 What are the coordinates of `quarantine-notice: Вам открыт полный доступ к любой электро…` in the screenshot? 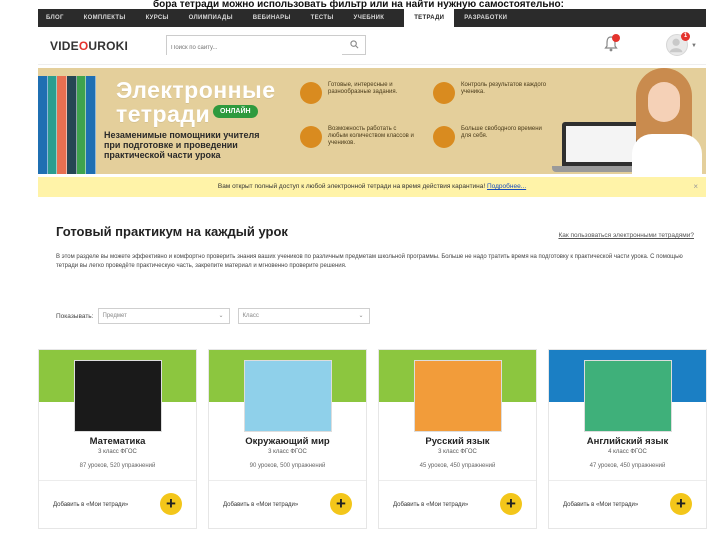 It's located at (372, 187).